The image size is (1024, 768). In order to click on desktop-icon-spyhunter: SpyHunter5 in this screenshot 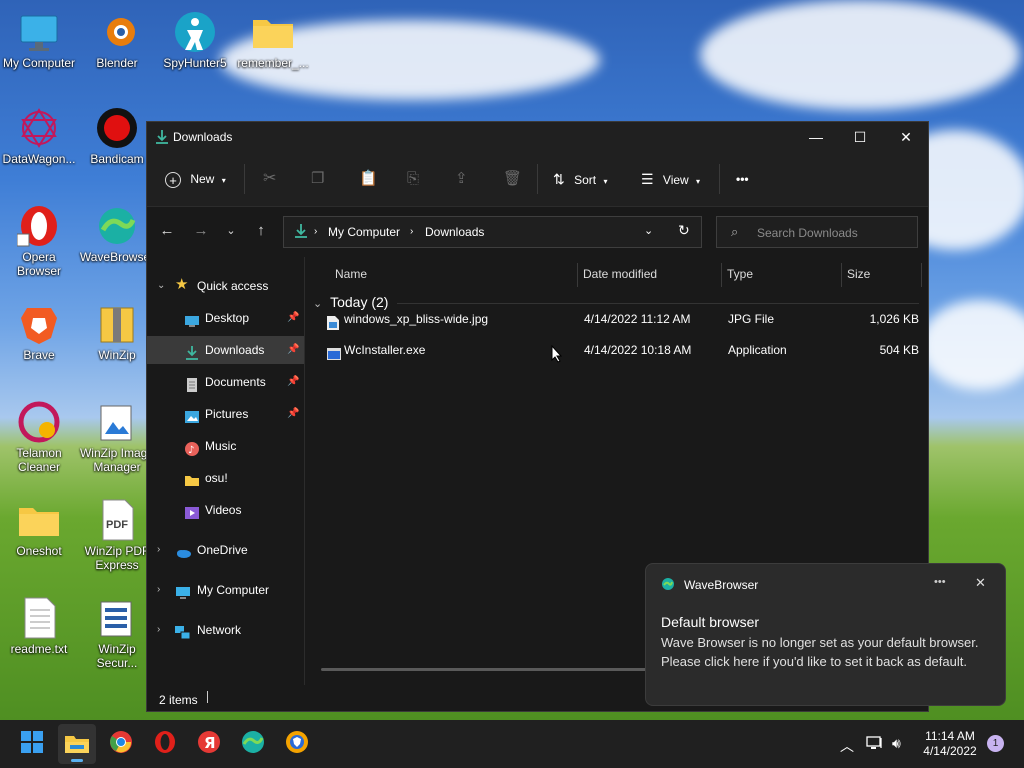, I will do `click(195, 38)`.